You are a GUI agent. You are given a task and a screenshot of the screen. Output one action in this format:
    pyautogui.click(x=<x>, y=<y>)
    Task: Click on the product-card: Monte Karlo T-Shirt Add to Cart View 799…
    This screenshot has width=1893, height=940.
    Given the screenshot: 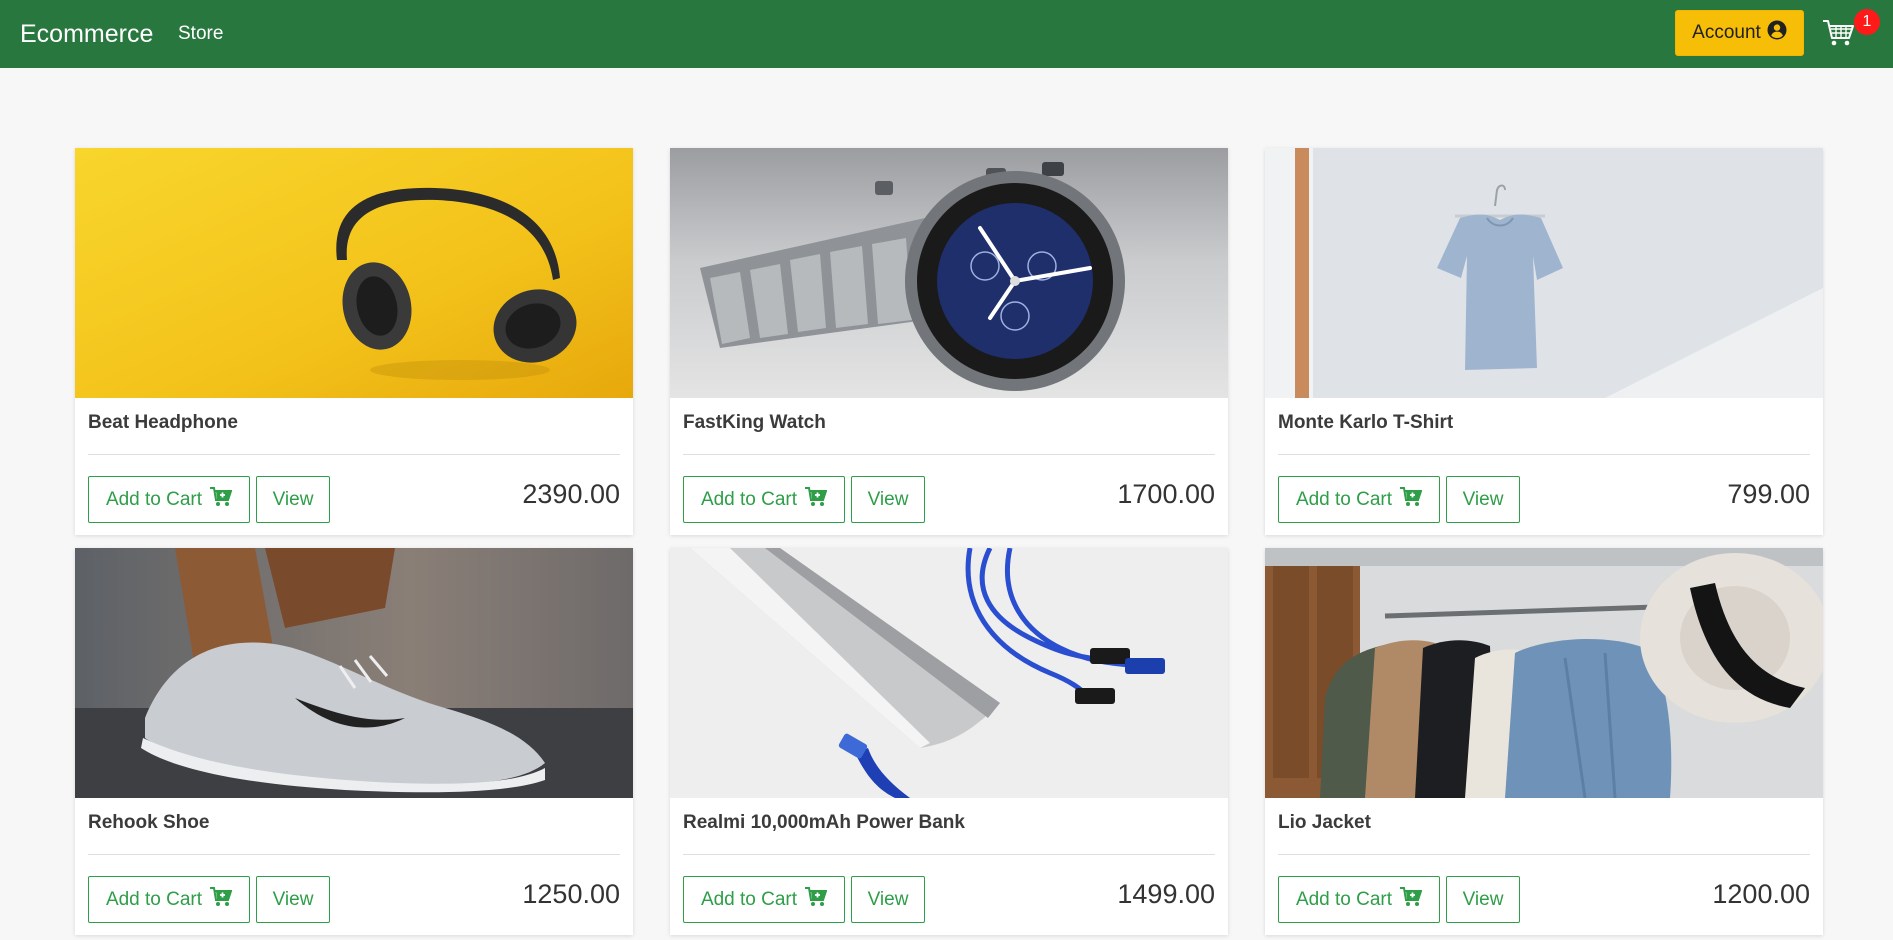 What is the action you would take?
    pyautogui.click(x=1544, y=341)
    